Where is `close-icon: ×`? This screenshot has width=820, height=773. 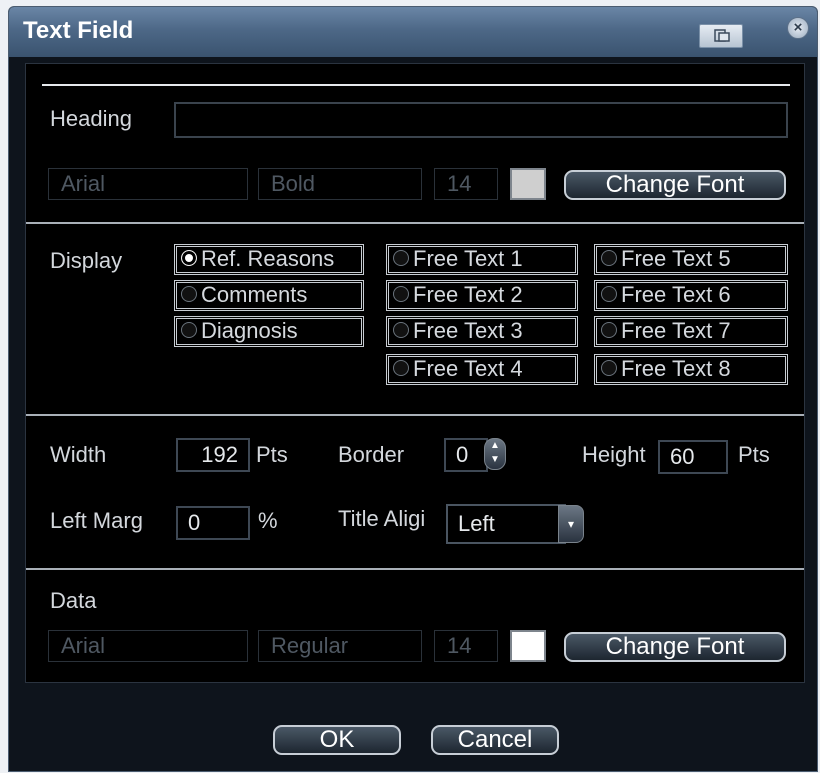
close-icon: × is located at coordinates (798, 28).